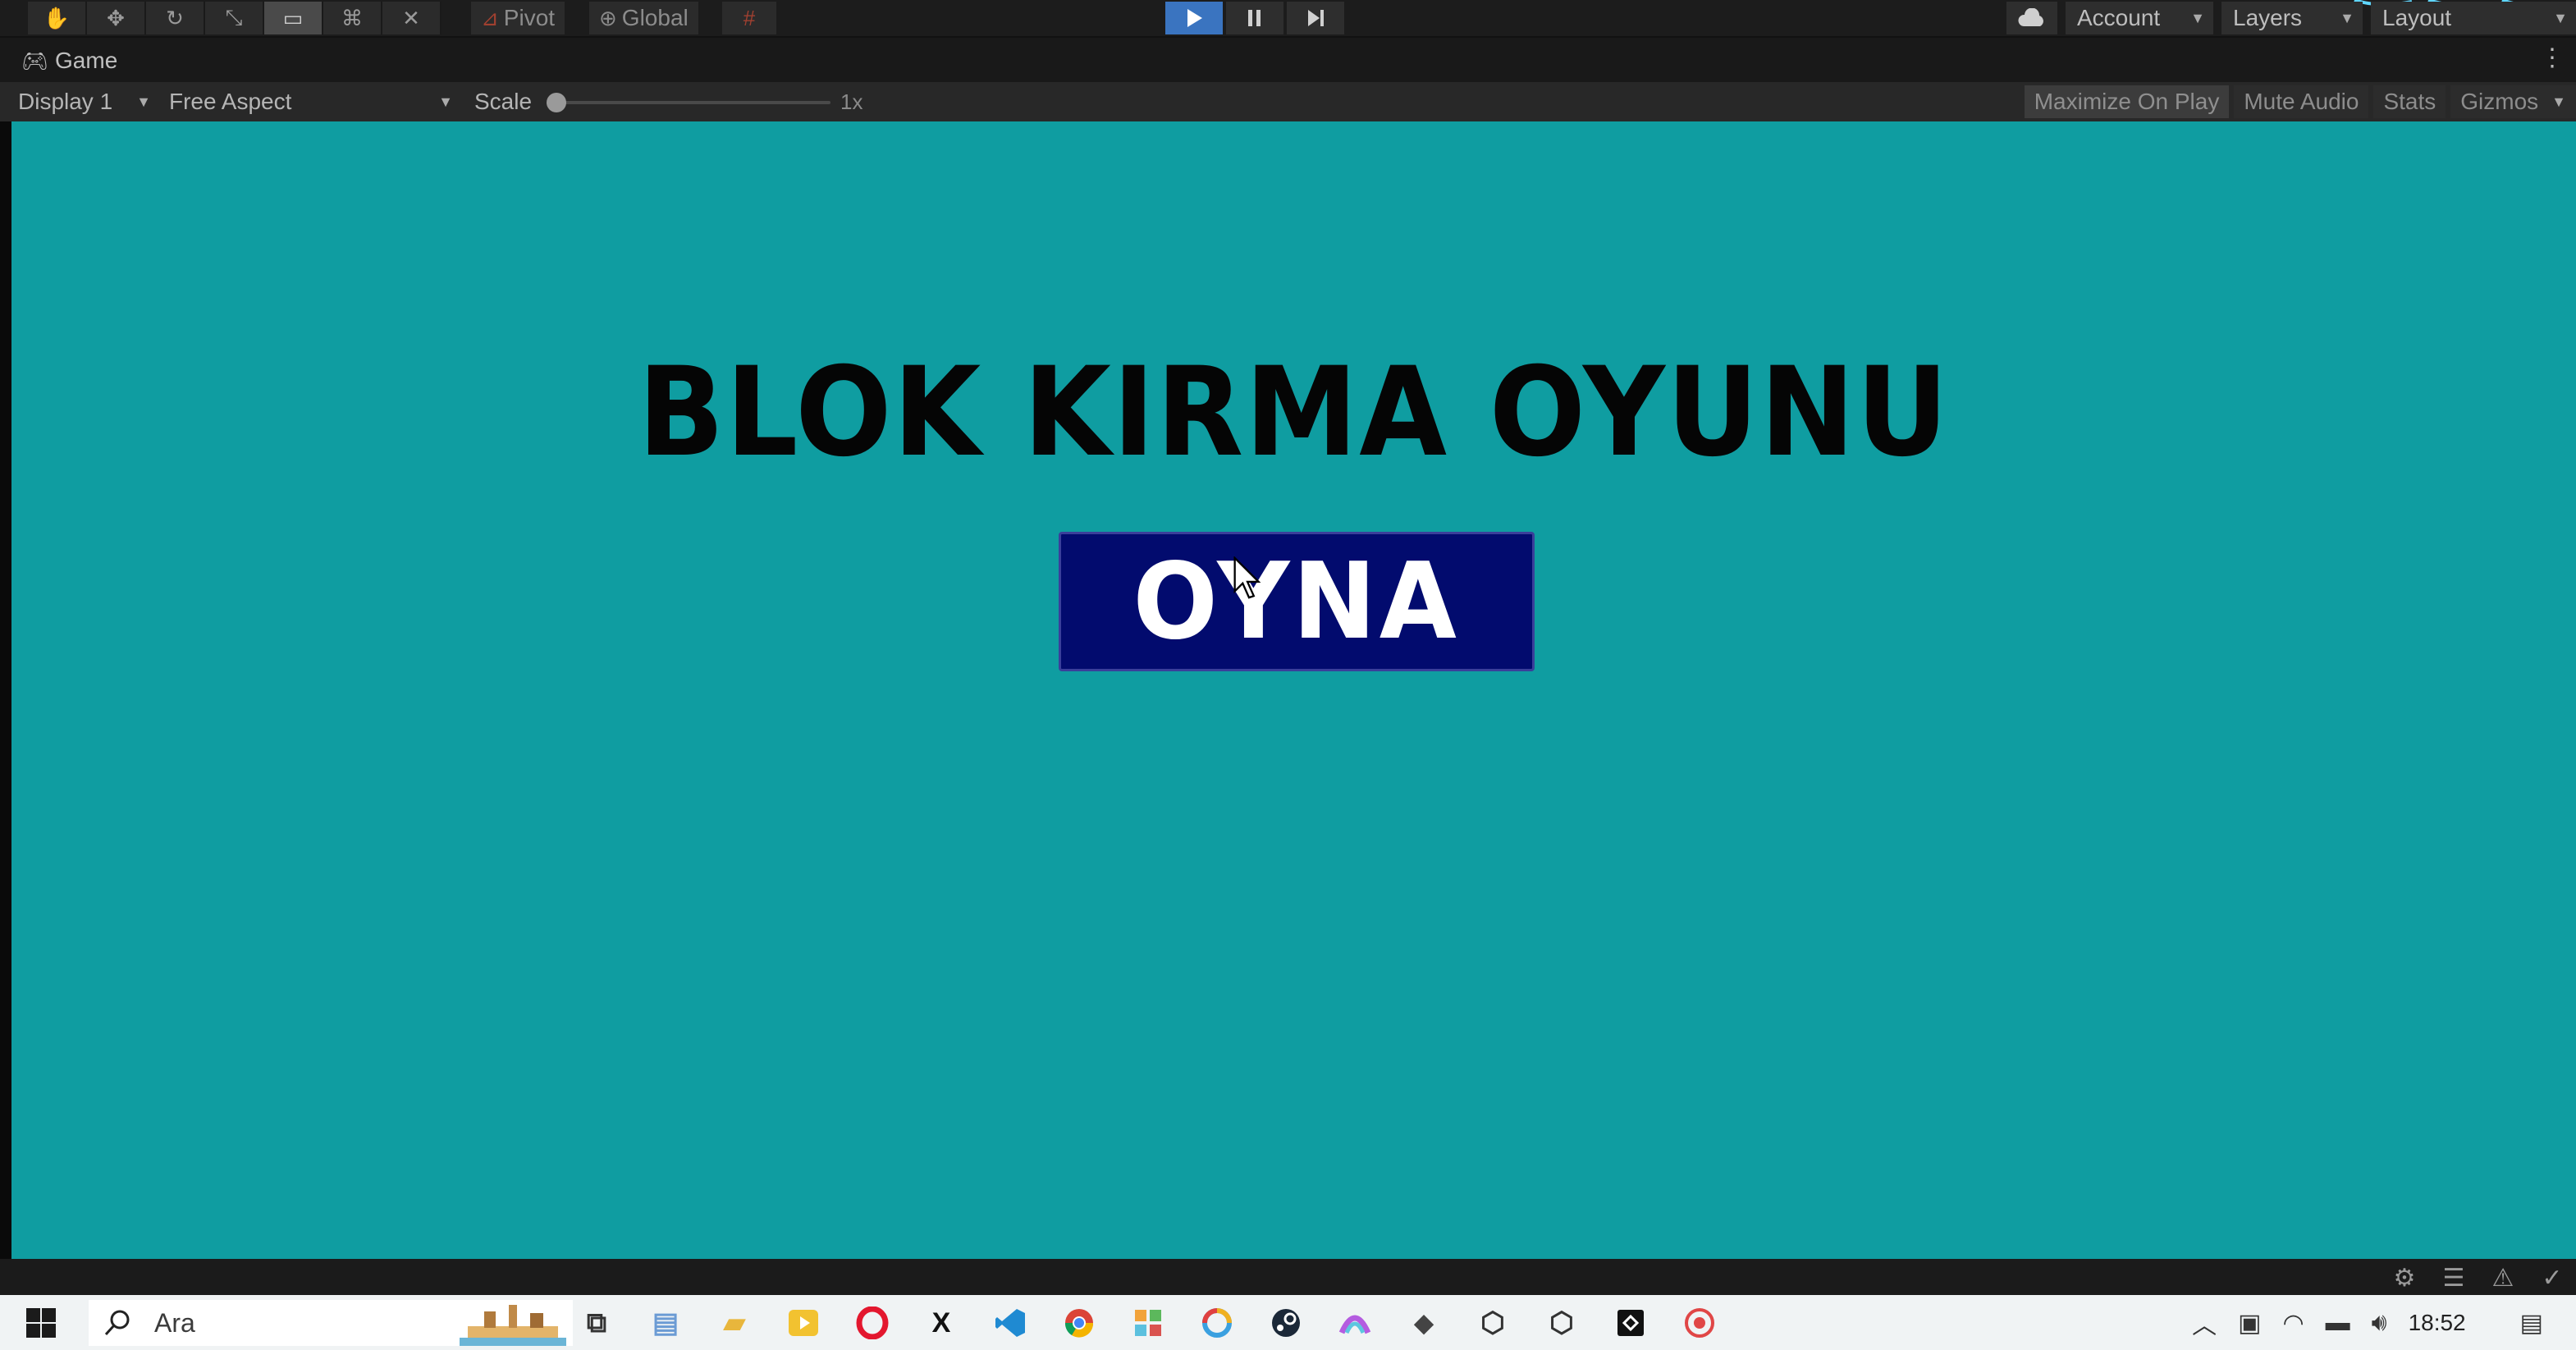  What do you see at coordinates (2127, 101) in the screenshot?
I see `maximize-on-play-toggle: Maximize On Play` at bounding box center [2127, 101].